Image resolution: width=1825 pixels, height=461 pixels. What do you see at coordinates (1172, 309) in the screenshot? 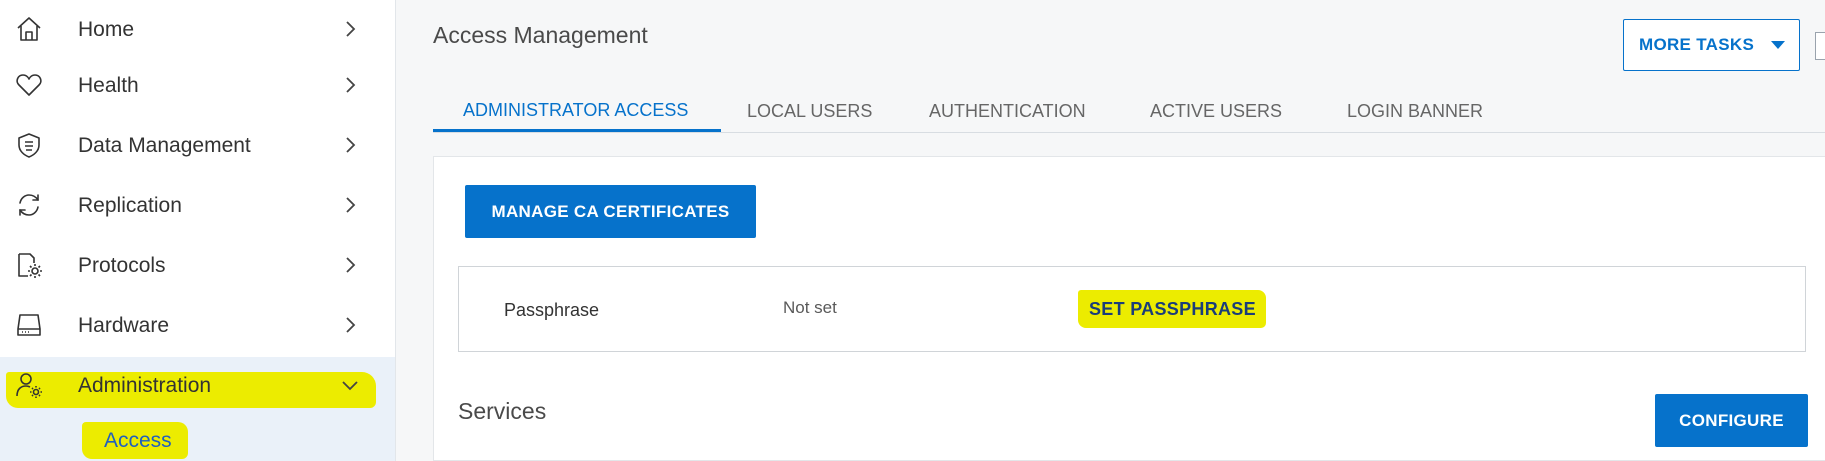
I see `set-passphrase-button: SET PASSPHRASE` at bounding box center [1172, 309].